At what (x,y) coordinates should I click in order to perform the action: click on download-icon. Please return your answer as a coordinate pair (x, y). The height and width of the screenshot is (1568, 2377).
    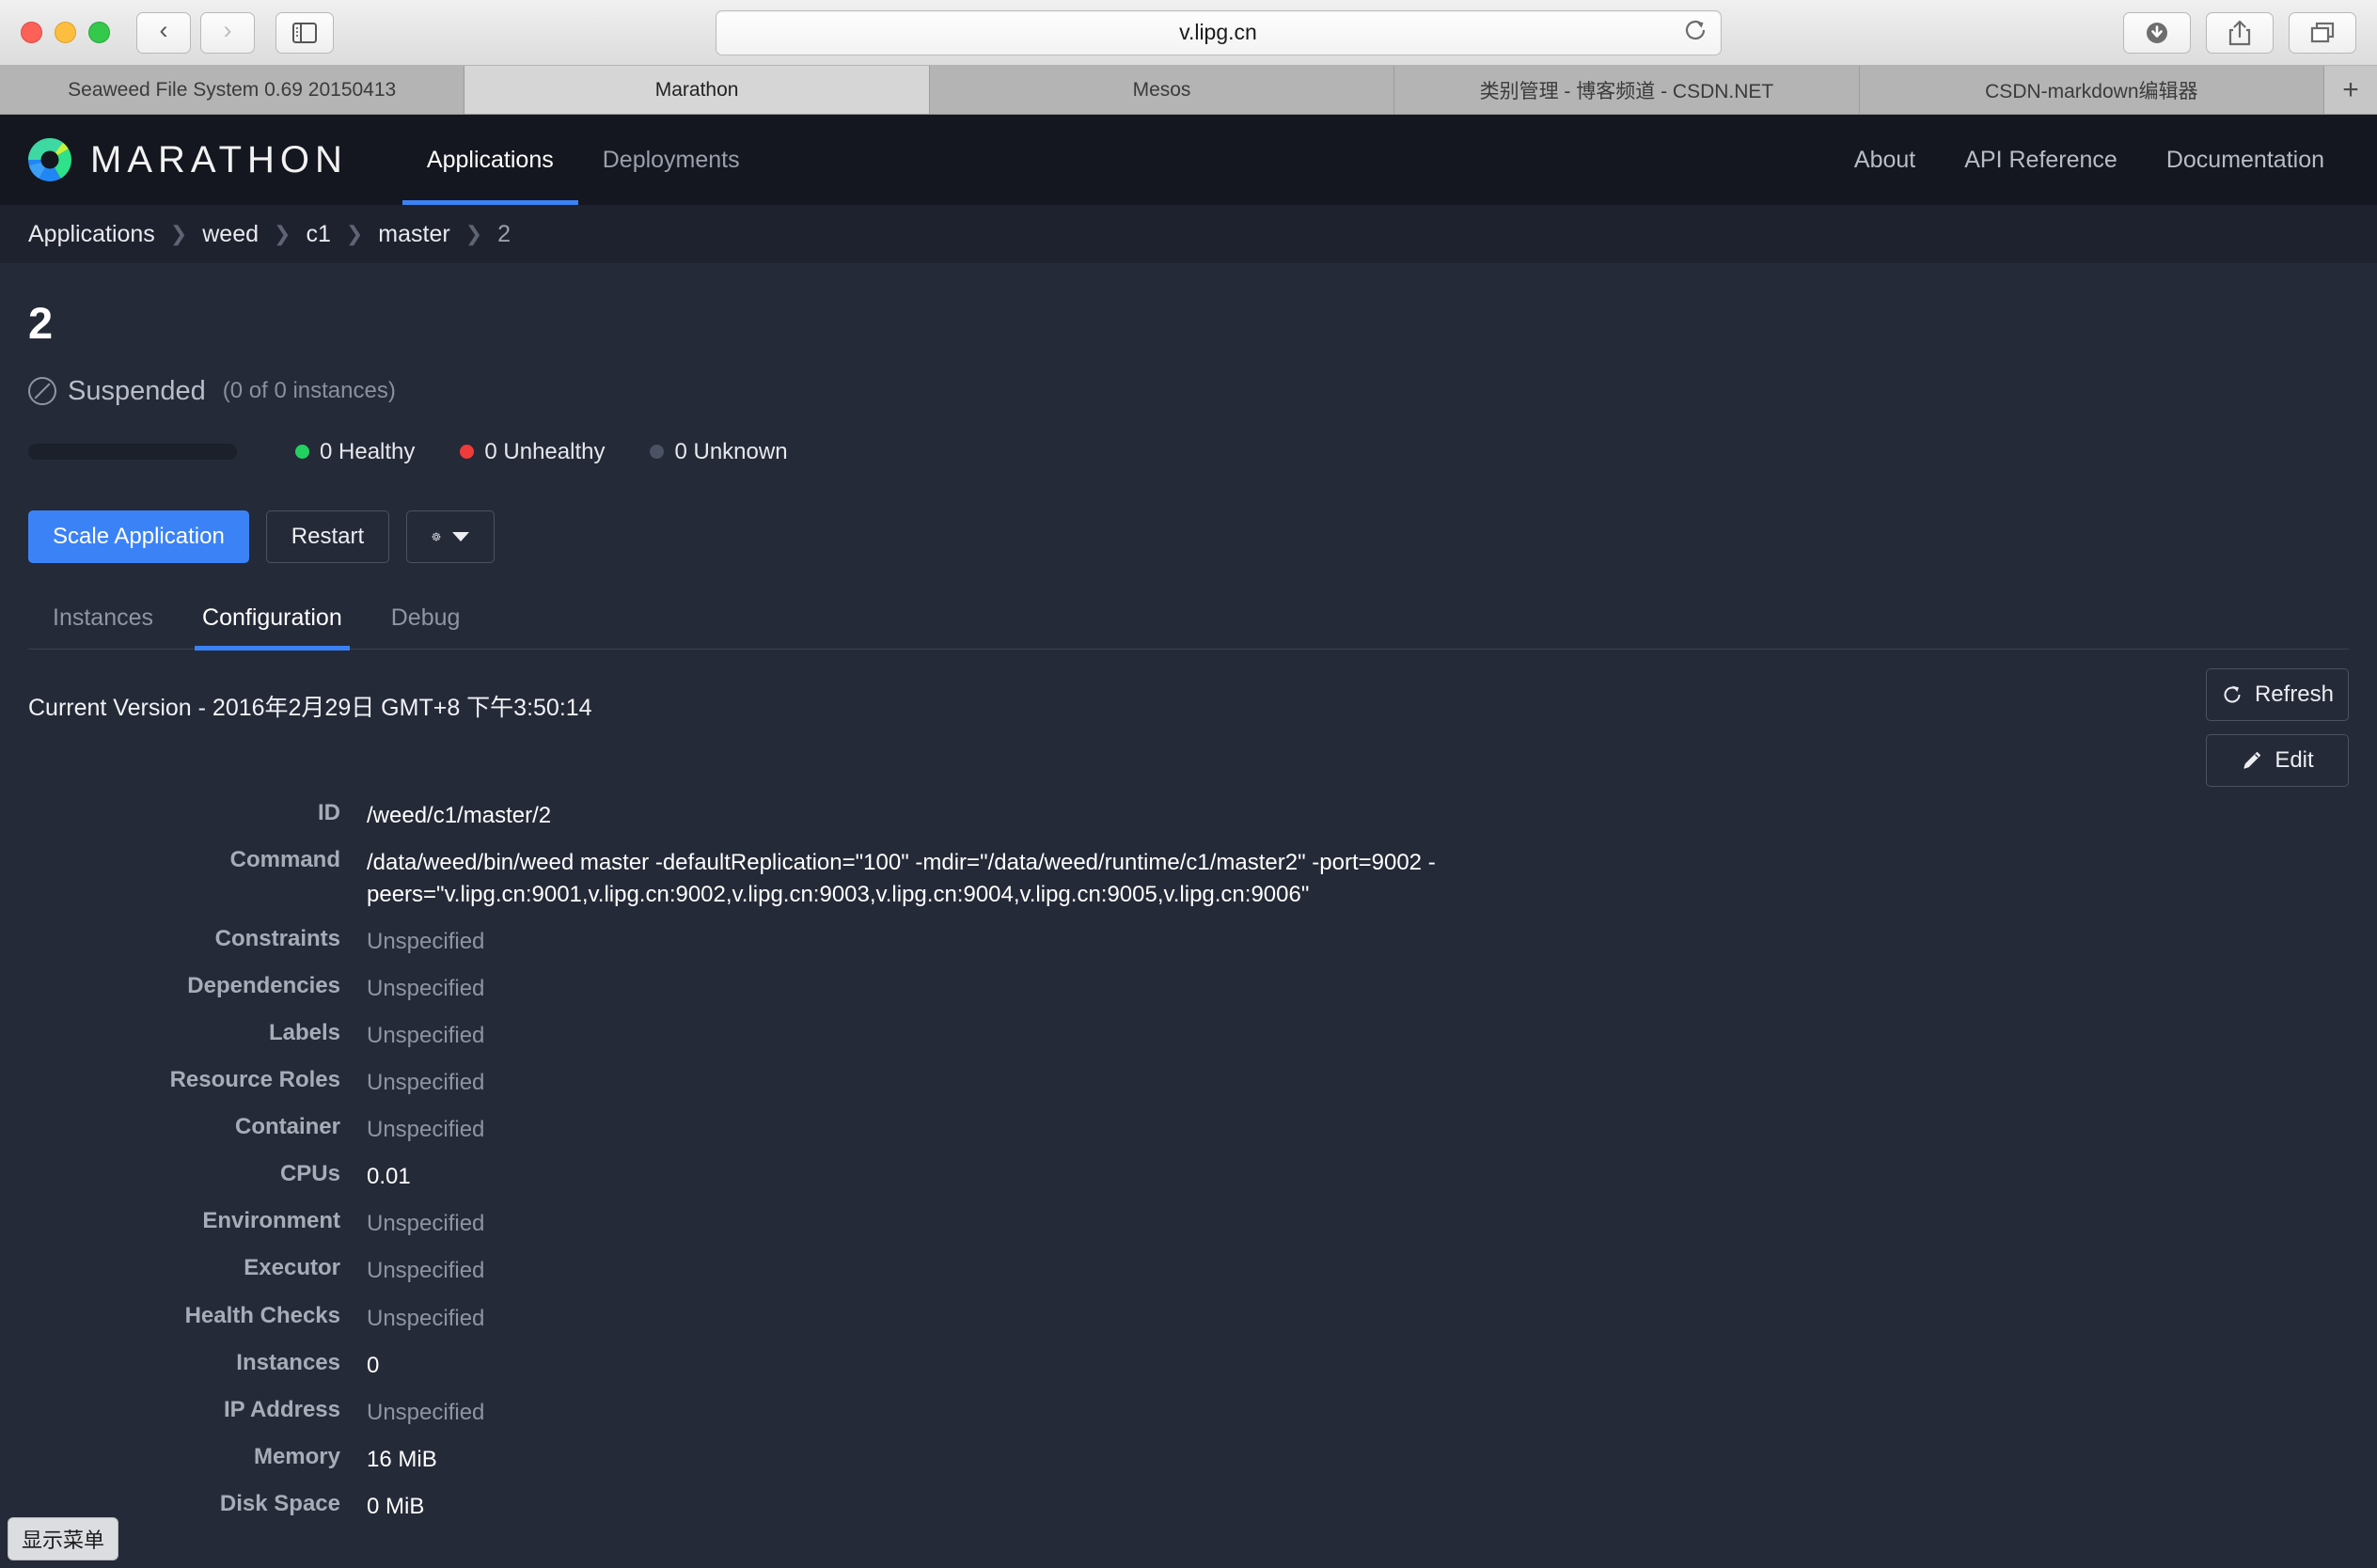
    Looking at the image, I should click on (2157, 32).